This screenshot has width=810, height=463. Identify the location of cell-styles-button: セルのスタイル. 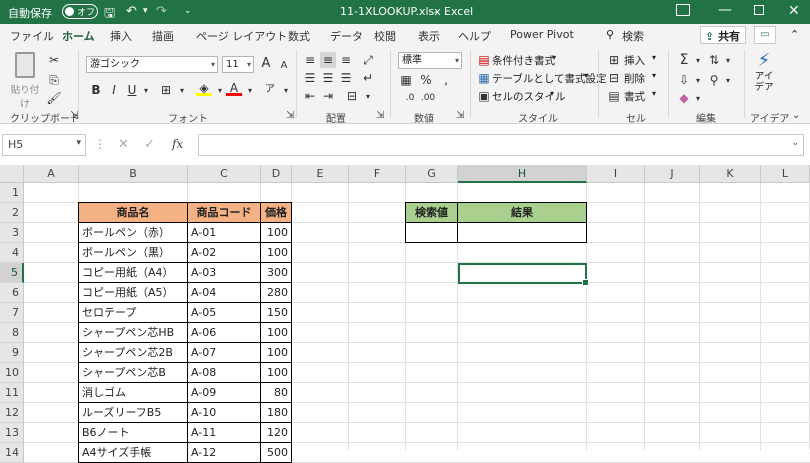
(529, 96).